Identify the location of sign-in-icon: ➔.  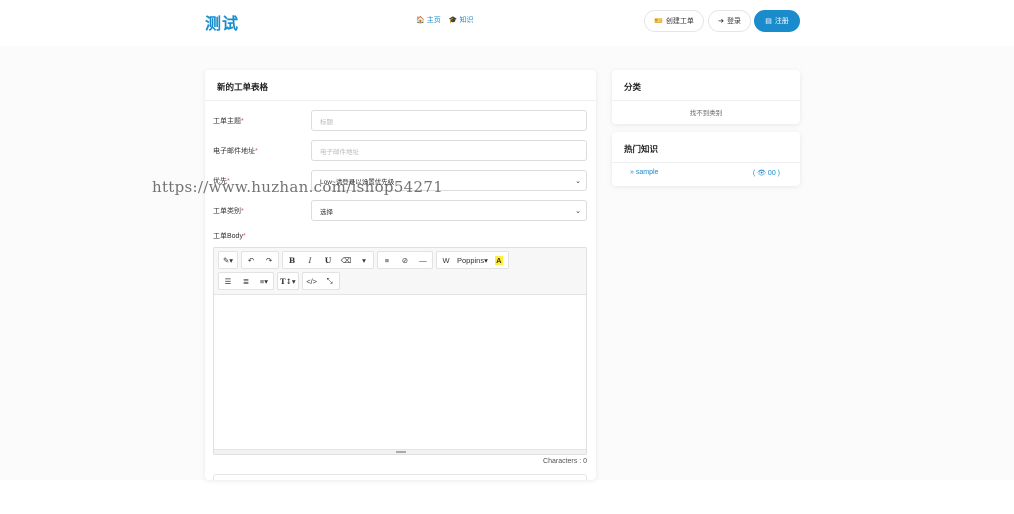
(721, 21).